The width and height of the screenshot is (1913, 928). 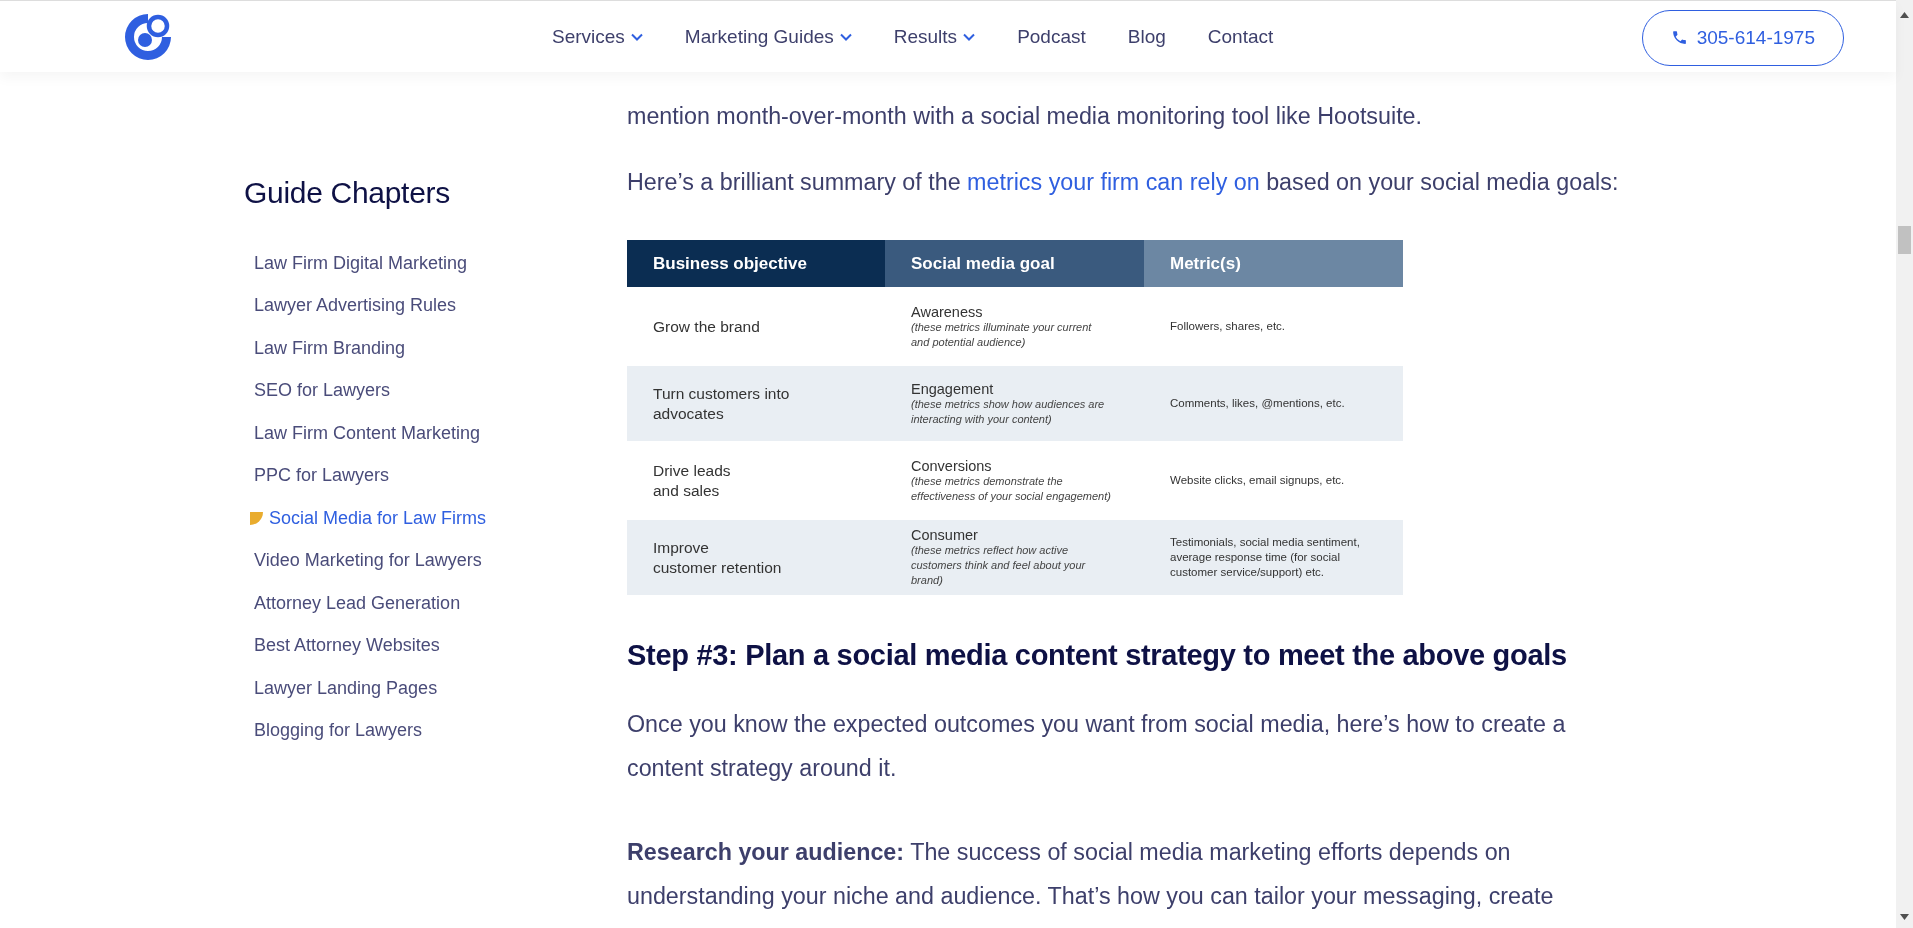 What do you see at coordinates (435, 433) in the screenshot?
I see `chapter-link: Law Firm Content Marketing` at bounding box center [435, 433].